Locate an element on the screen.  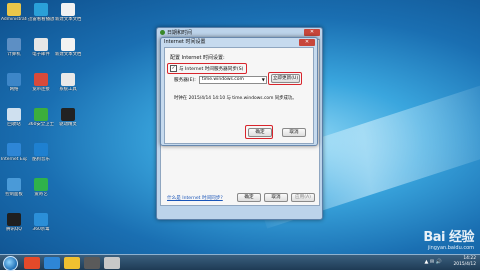
desktop-icon: 驱动精灵 is located at coordinates (68, 117).